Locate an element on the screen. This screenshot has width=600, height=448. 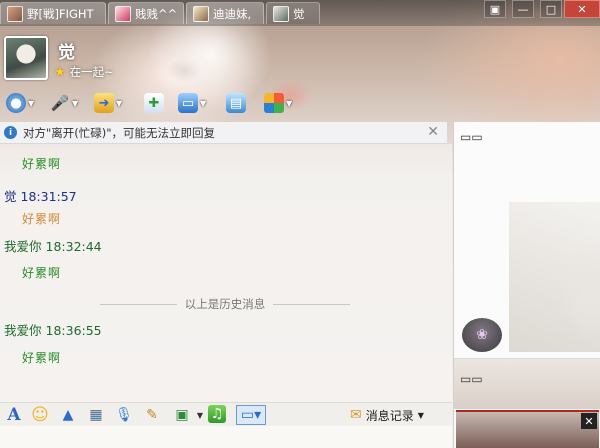
video-call-button: ● ▼ is located at coordinates (20, 103).